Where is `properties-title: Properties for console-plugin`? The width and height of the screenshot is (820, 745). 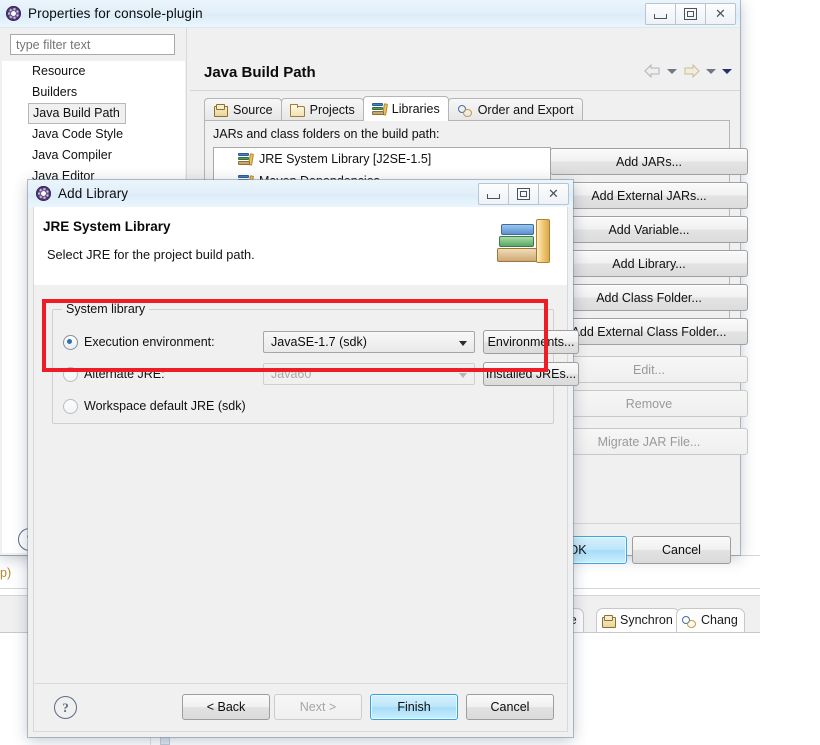
properties-title: Properties for console-plugin is located at coordinates (115, 13).